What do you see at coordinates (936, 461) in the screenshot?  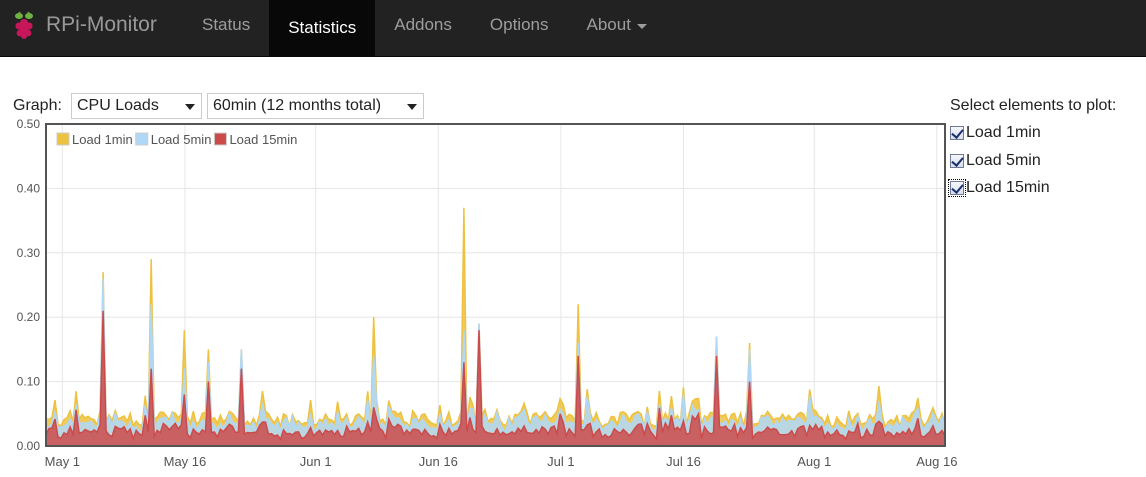 I see `x-tick-label: Aug 16` at bounding box center [936, 461].